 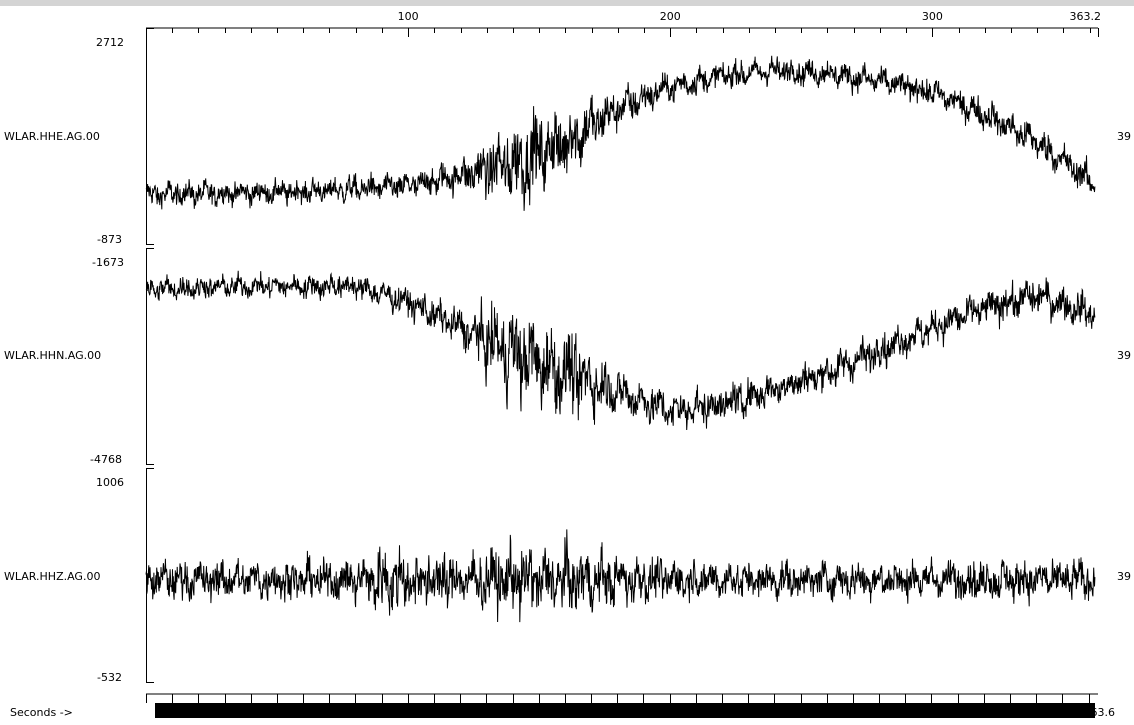 What do you see at coordinates (41, 712) in the screenshot?
I see `x-unit-label: Seconds ->` at bounding box center [41, 712].